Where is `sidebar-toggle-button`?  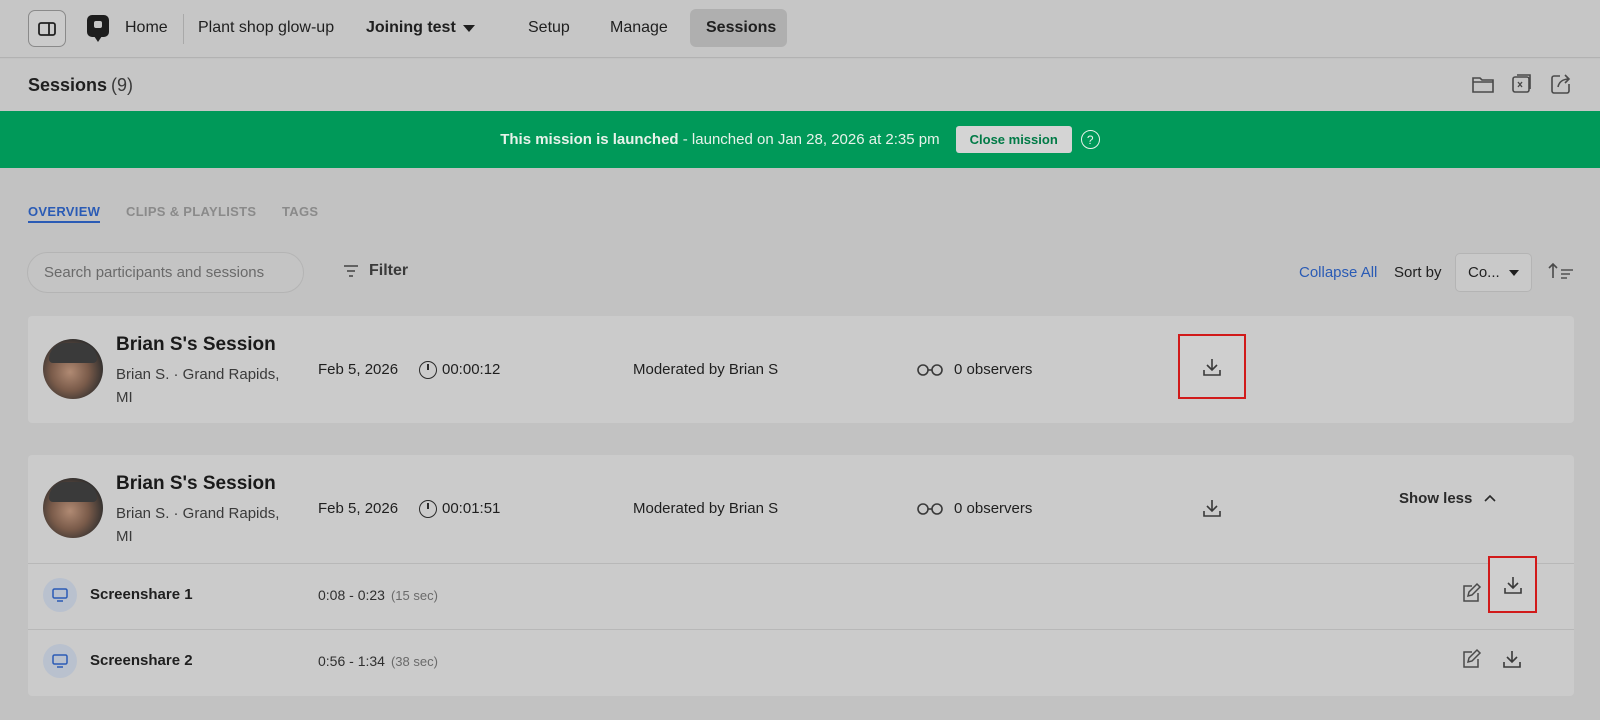 sidebar-toggle-button is located at coordinates (47, 28).